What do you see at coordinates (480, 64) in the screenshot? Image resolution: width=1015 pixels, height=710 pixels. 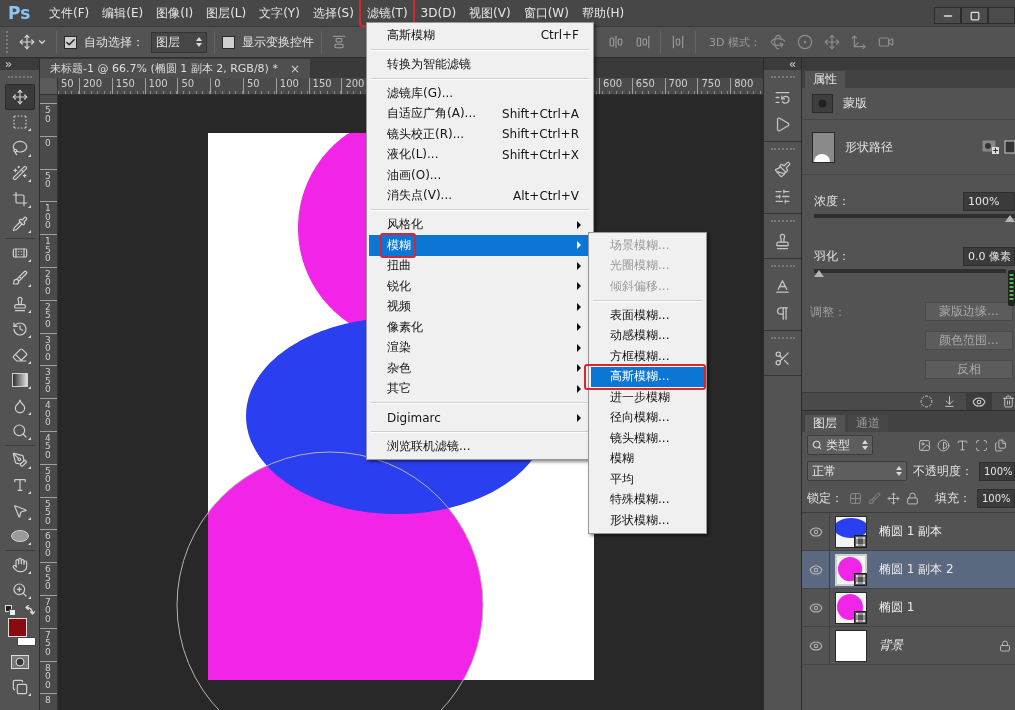 I see `menu-item: 转换为智能滤镜` at bounding box center [480, 64].